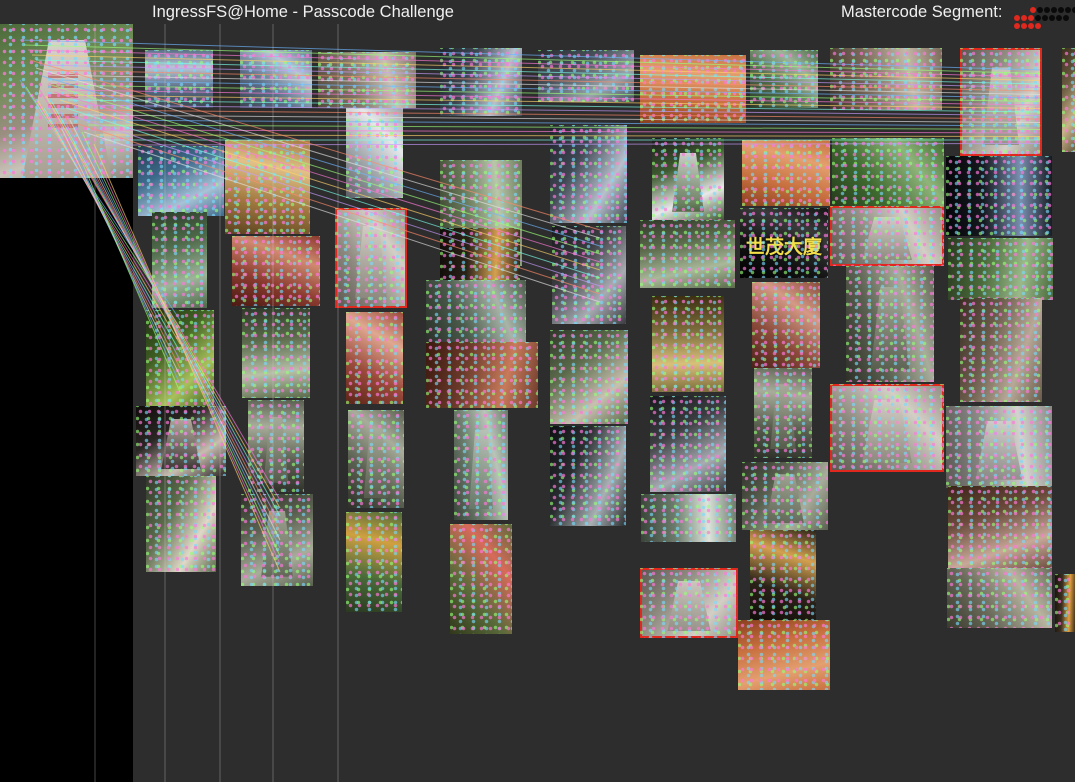 Image resolution: width=1075 pixels, height=782 pixels. Describe the element at coordinates (374, 358) in the screenshot. I see `candidate-image-flower-cart` at that location.